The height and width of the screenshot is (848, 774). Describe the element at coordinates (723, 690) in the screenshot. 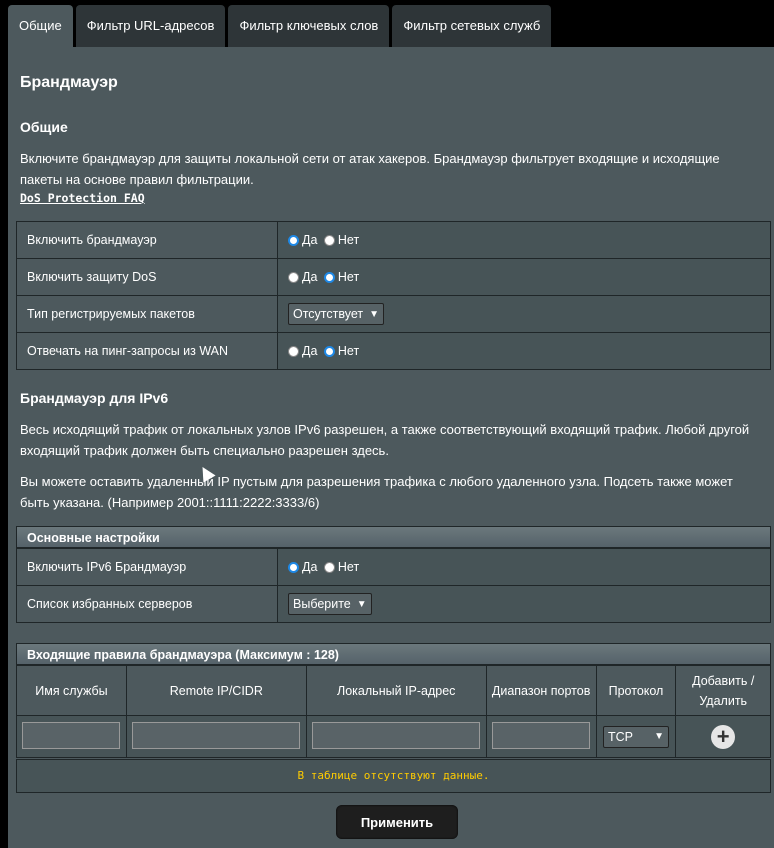

I see `column-add-delete: Добавить / Удалить` at that location.